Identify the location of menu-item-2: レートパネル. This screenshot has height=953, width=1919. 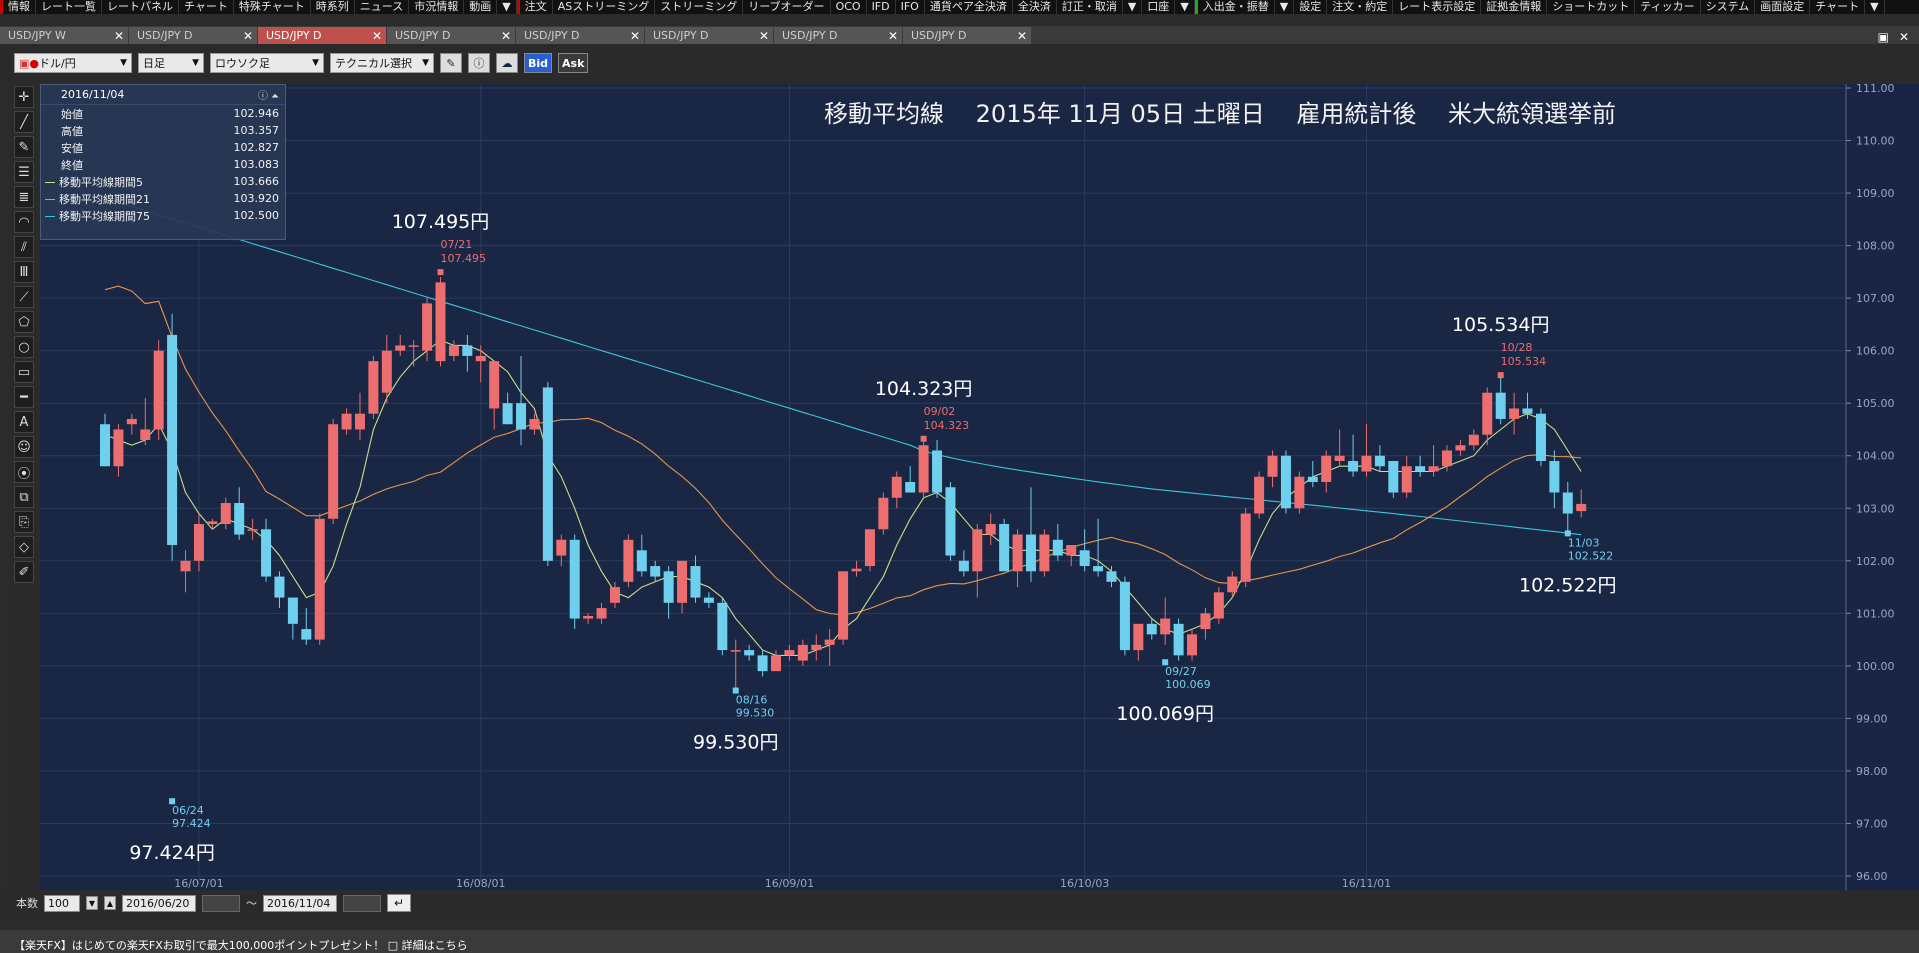
(140, 7).